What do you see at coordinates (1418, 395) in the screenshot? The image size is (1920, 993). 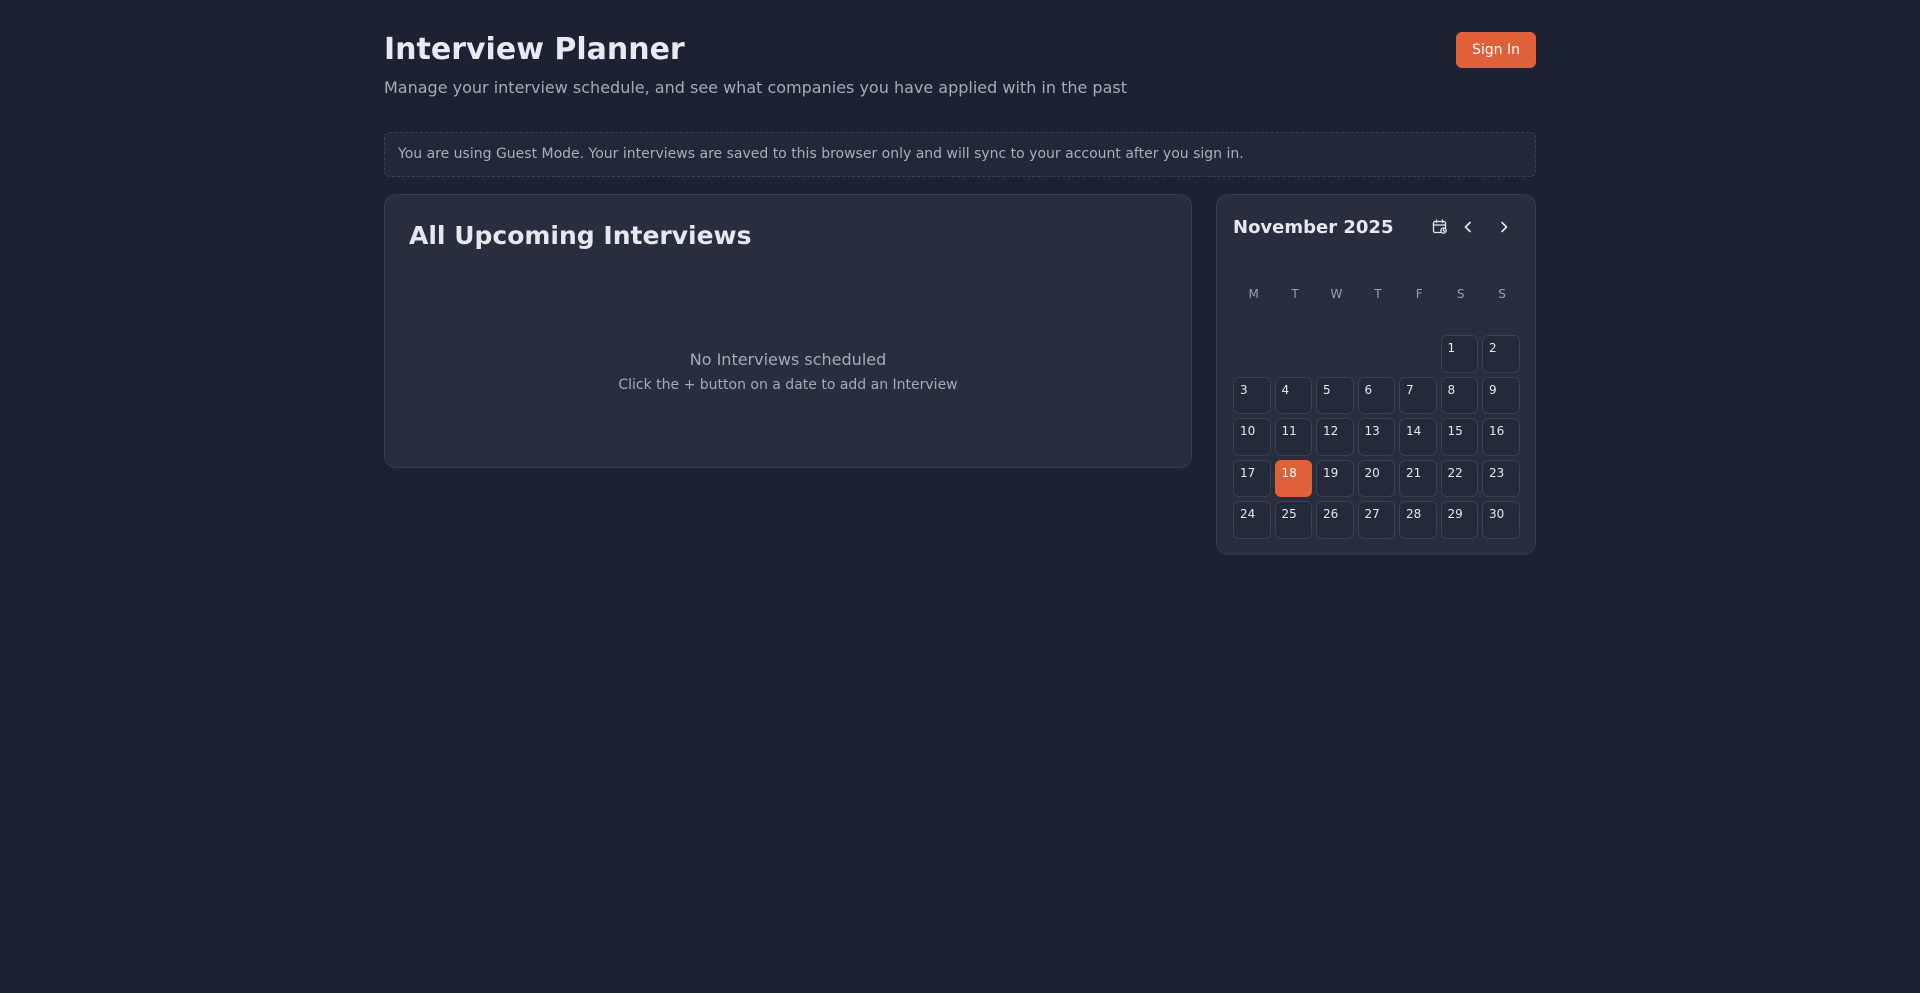 I see `calendar-day: 7` at bounding box center [1418, 395].